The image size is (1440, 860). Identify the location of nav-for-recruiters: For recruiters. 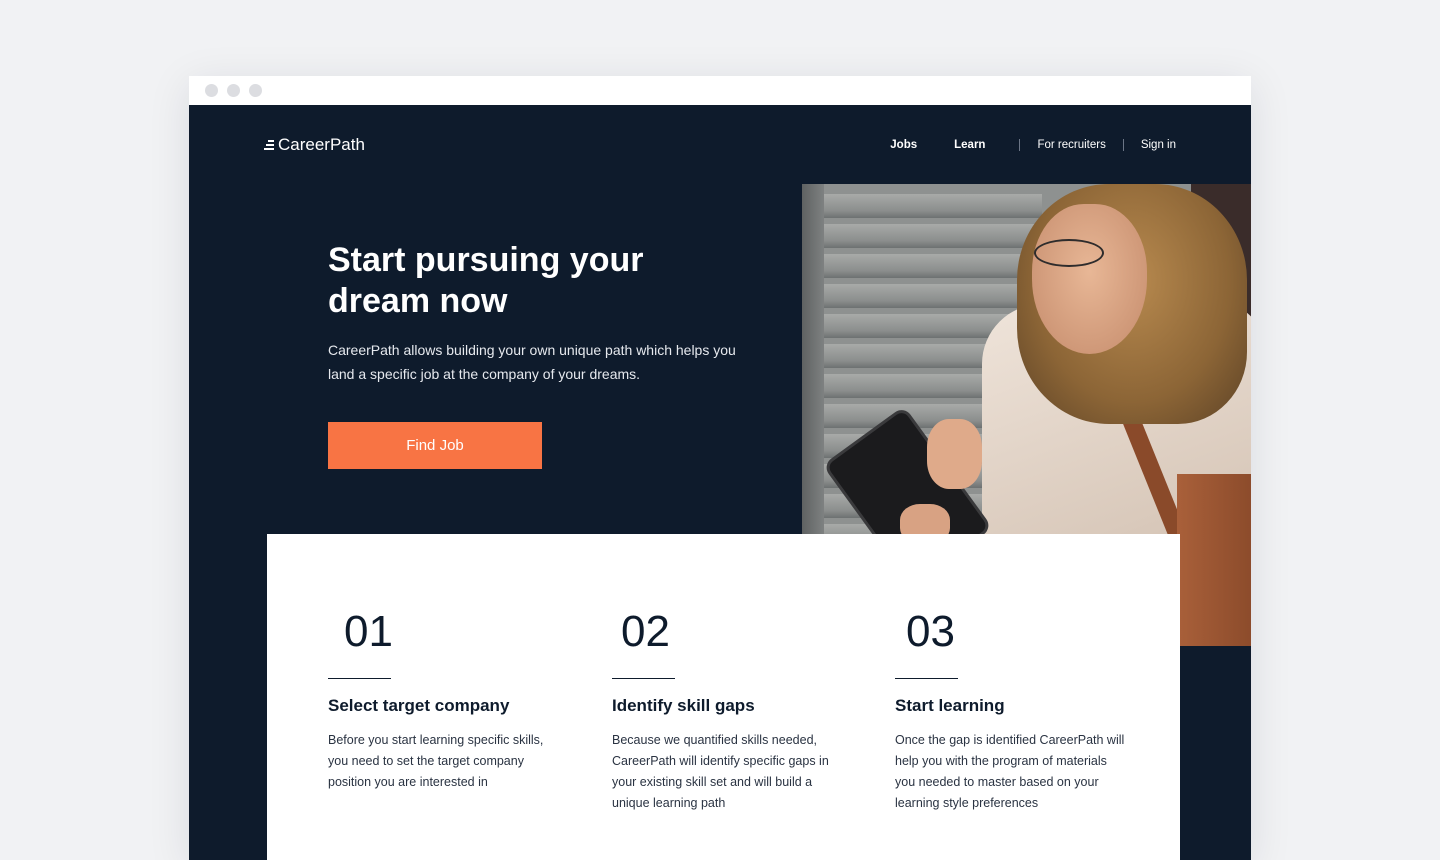
(1071, 145).